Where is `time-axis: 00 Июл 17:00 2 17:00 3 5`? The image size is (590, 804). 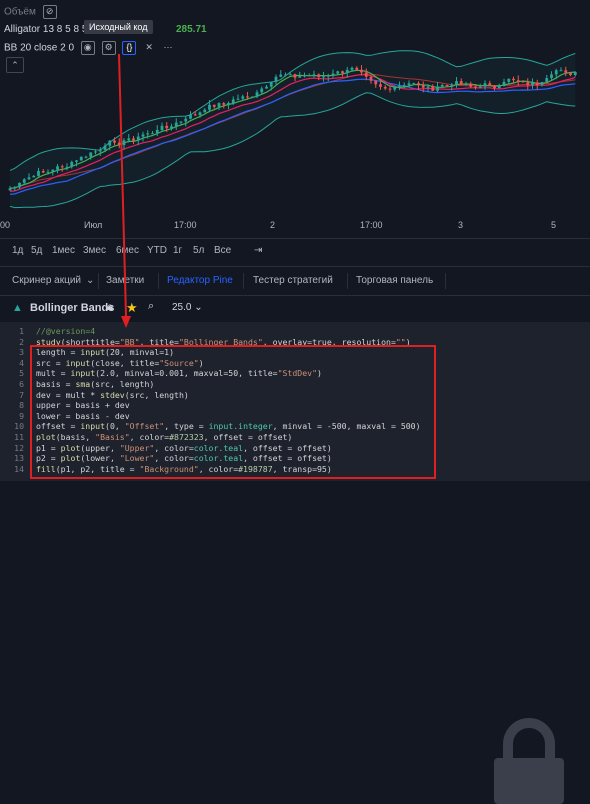 time-axis: 00 Июл 17:00 2 17:00 3 5 is located at coordinates (295, 226).